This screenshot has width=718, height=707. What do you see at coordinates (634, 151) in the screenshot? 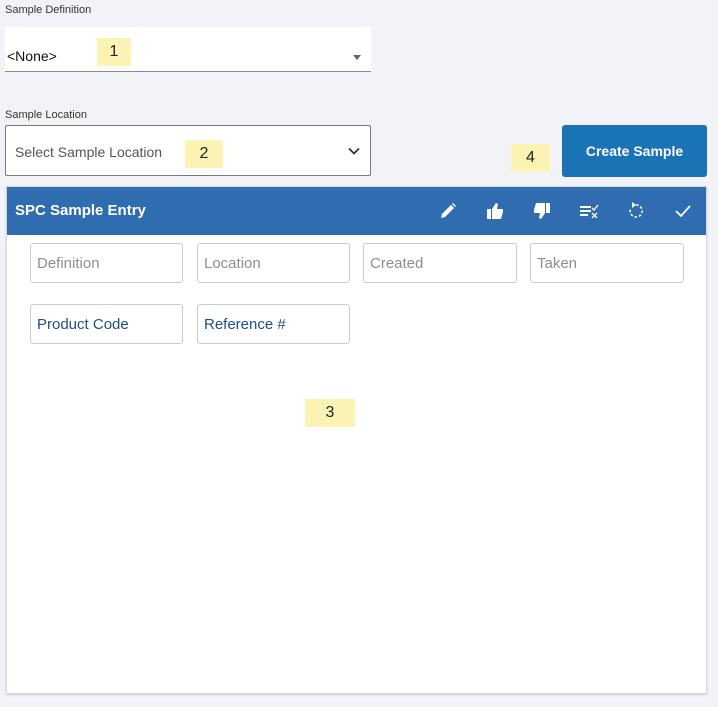
I see `create-sample-button: Create Sample` at bounding box center [634, 151].